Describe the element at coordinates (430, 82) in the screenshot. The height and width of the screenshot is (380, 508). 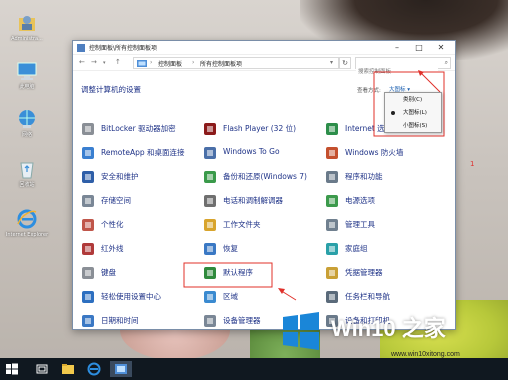
I see `annotation-arrow-line` at that location.